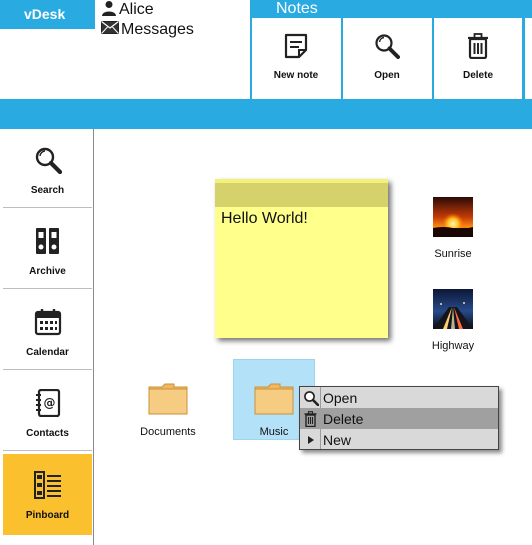 This screenshot has width=532, height=545. Describe the element at coordinates (453, 311) in the screenshot. I see `highway-thumbnail` at that location.